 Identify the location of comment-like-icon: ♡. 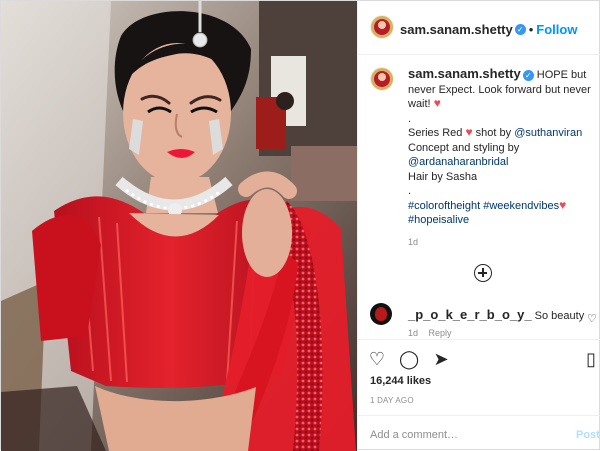
(592, 318).